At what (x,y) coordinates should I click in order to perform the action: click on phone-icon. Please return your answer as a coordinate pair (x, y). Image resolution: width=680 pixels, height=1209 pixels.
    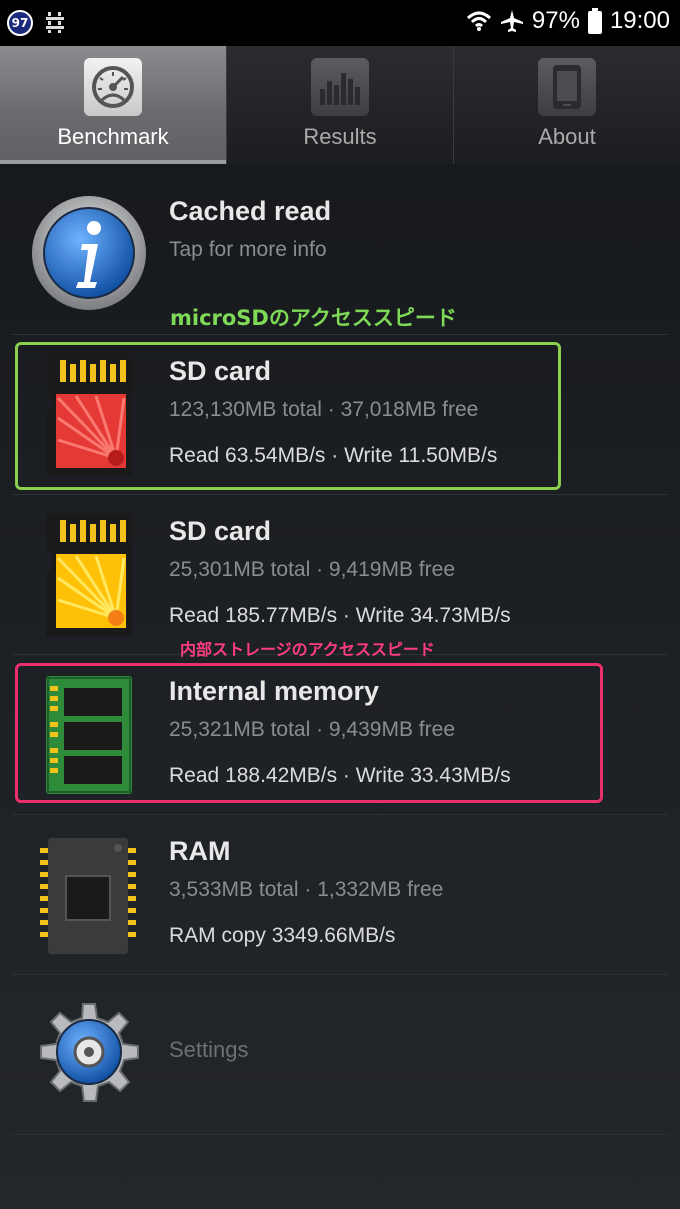
    Looking at the image, I should click on (567, 87).